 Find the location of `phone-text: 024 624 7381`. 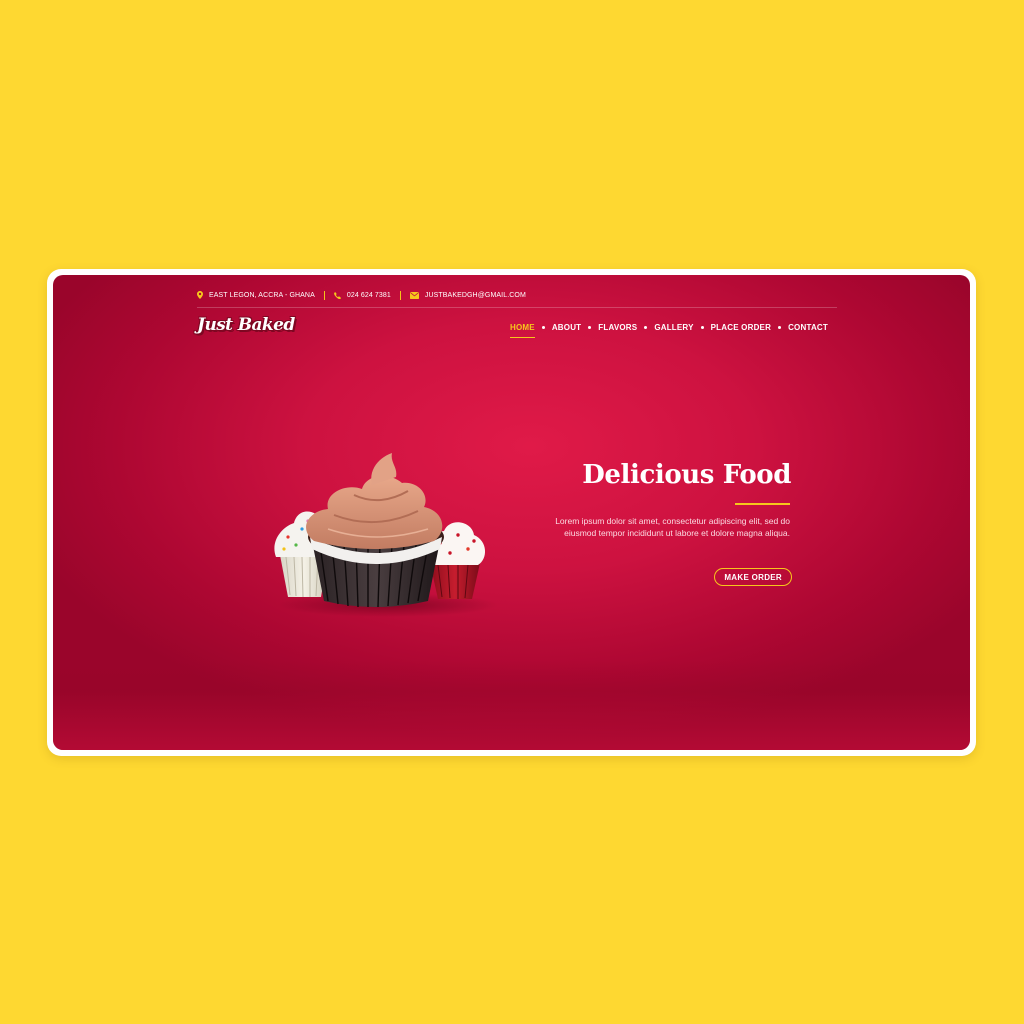

phone-text: 024 624 7381 is located at coordinates (368, 295).